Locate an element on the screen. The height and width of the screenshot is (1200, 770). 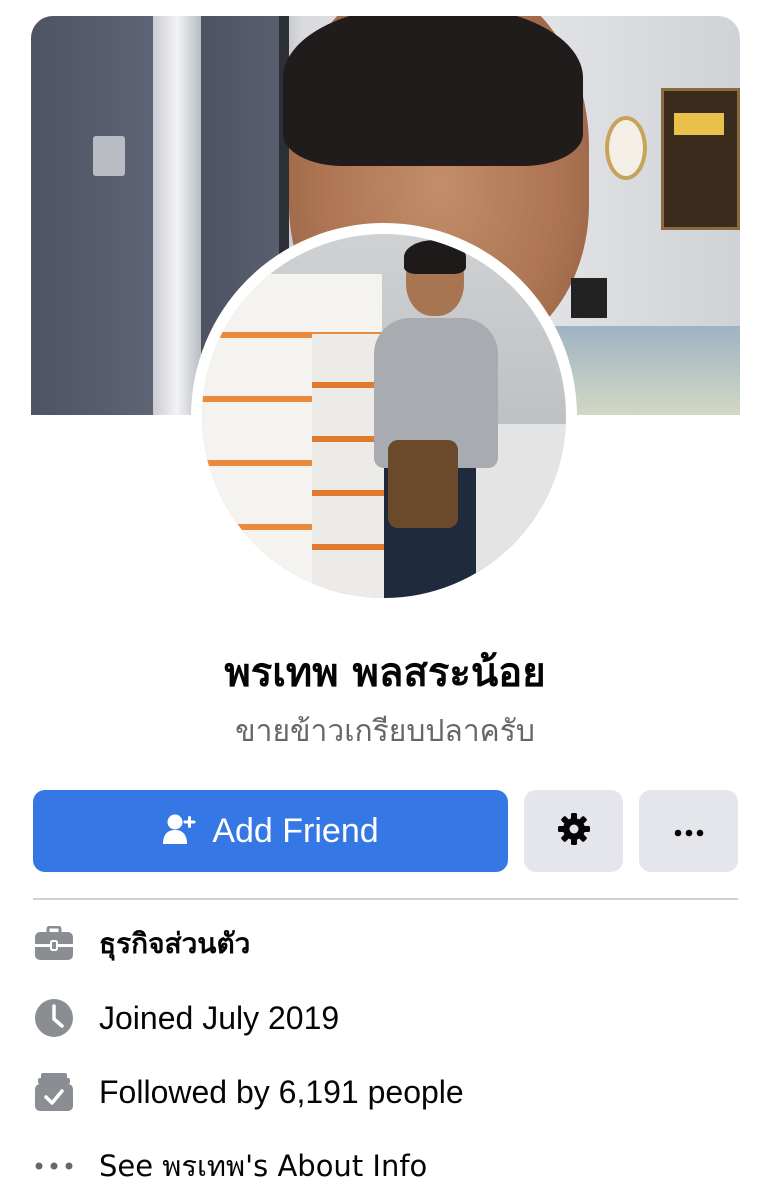
about-info-row: See พรเทพ's About Info is located at coordinates (385, 1166).